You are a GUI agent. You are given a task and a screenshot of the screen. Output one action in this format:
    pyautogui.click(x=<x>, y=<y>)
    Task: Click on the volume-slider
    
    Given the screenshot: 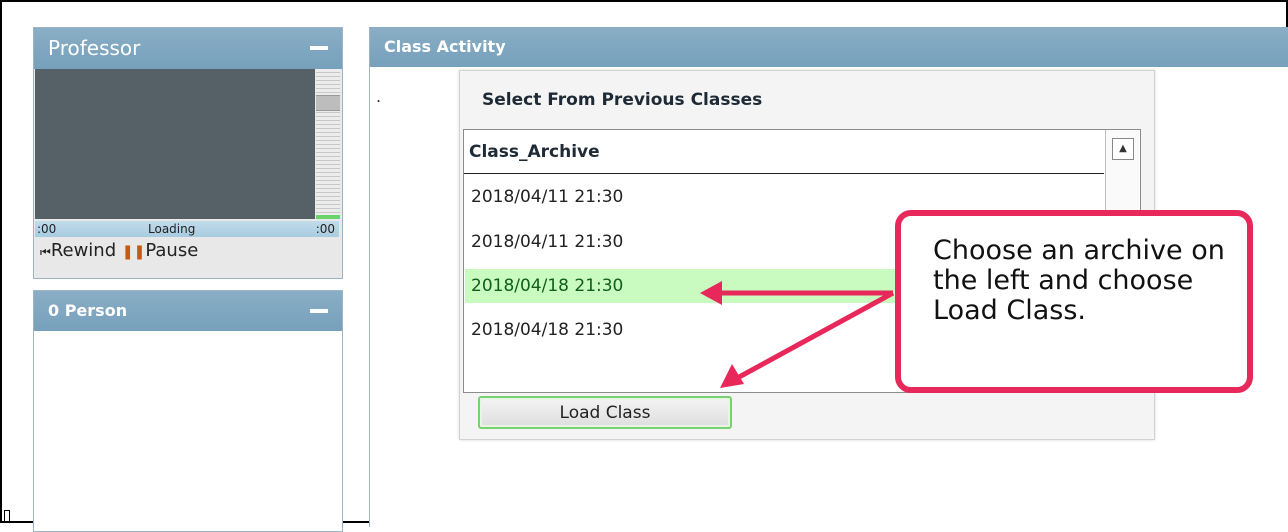 What is the action you would take?
    pyautogui.click(x=328, y=144)
    